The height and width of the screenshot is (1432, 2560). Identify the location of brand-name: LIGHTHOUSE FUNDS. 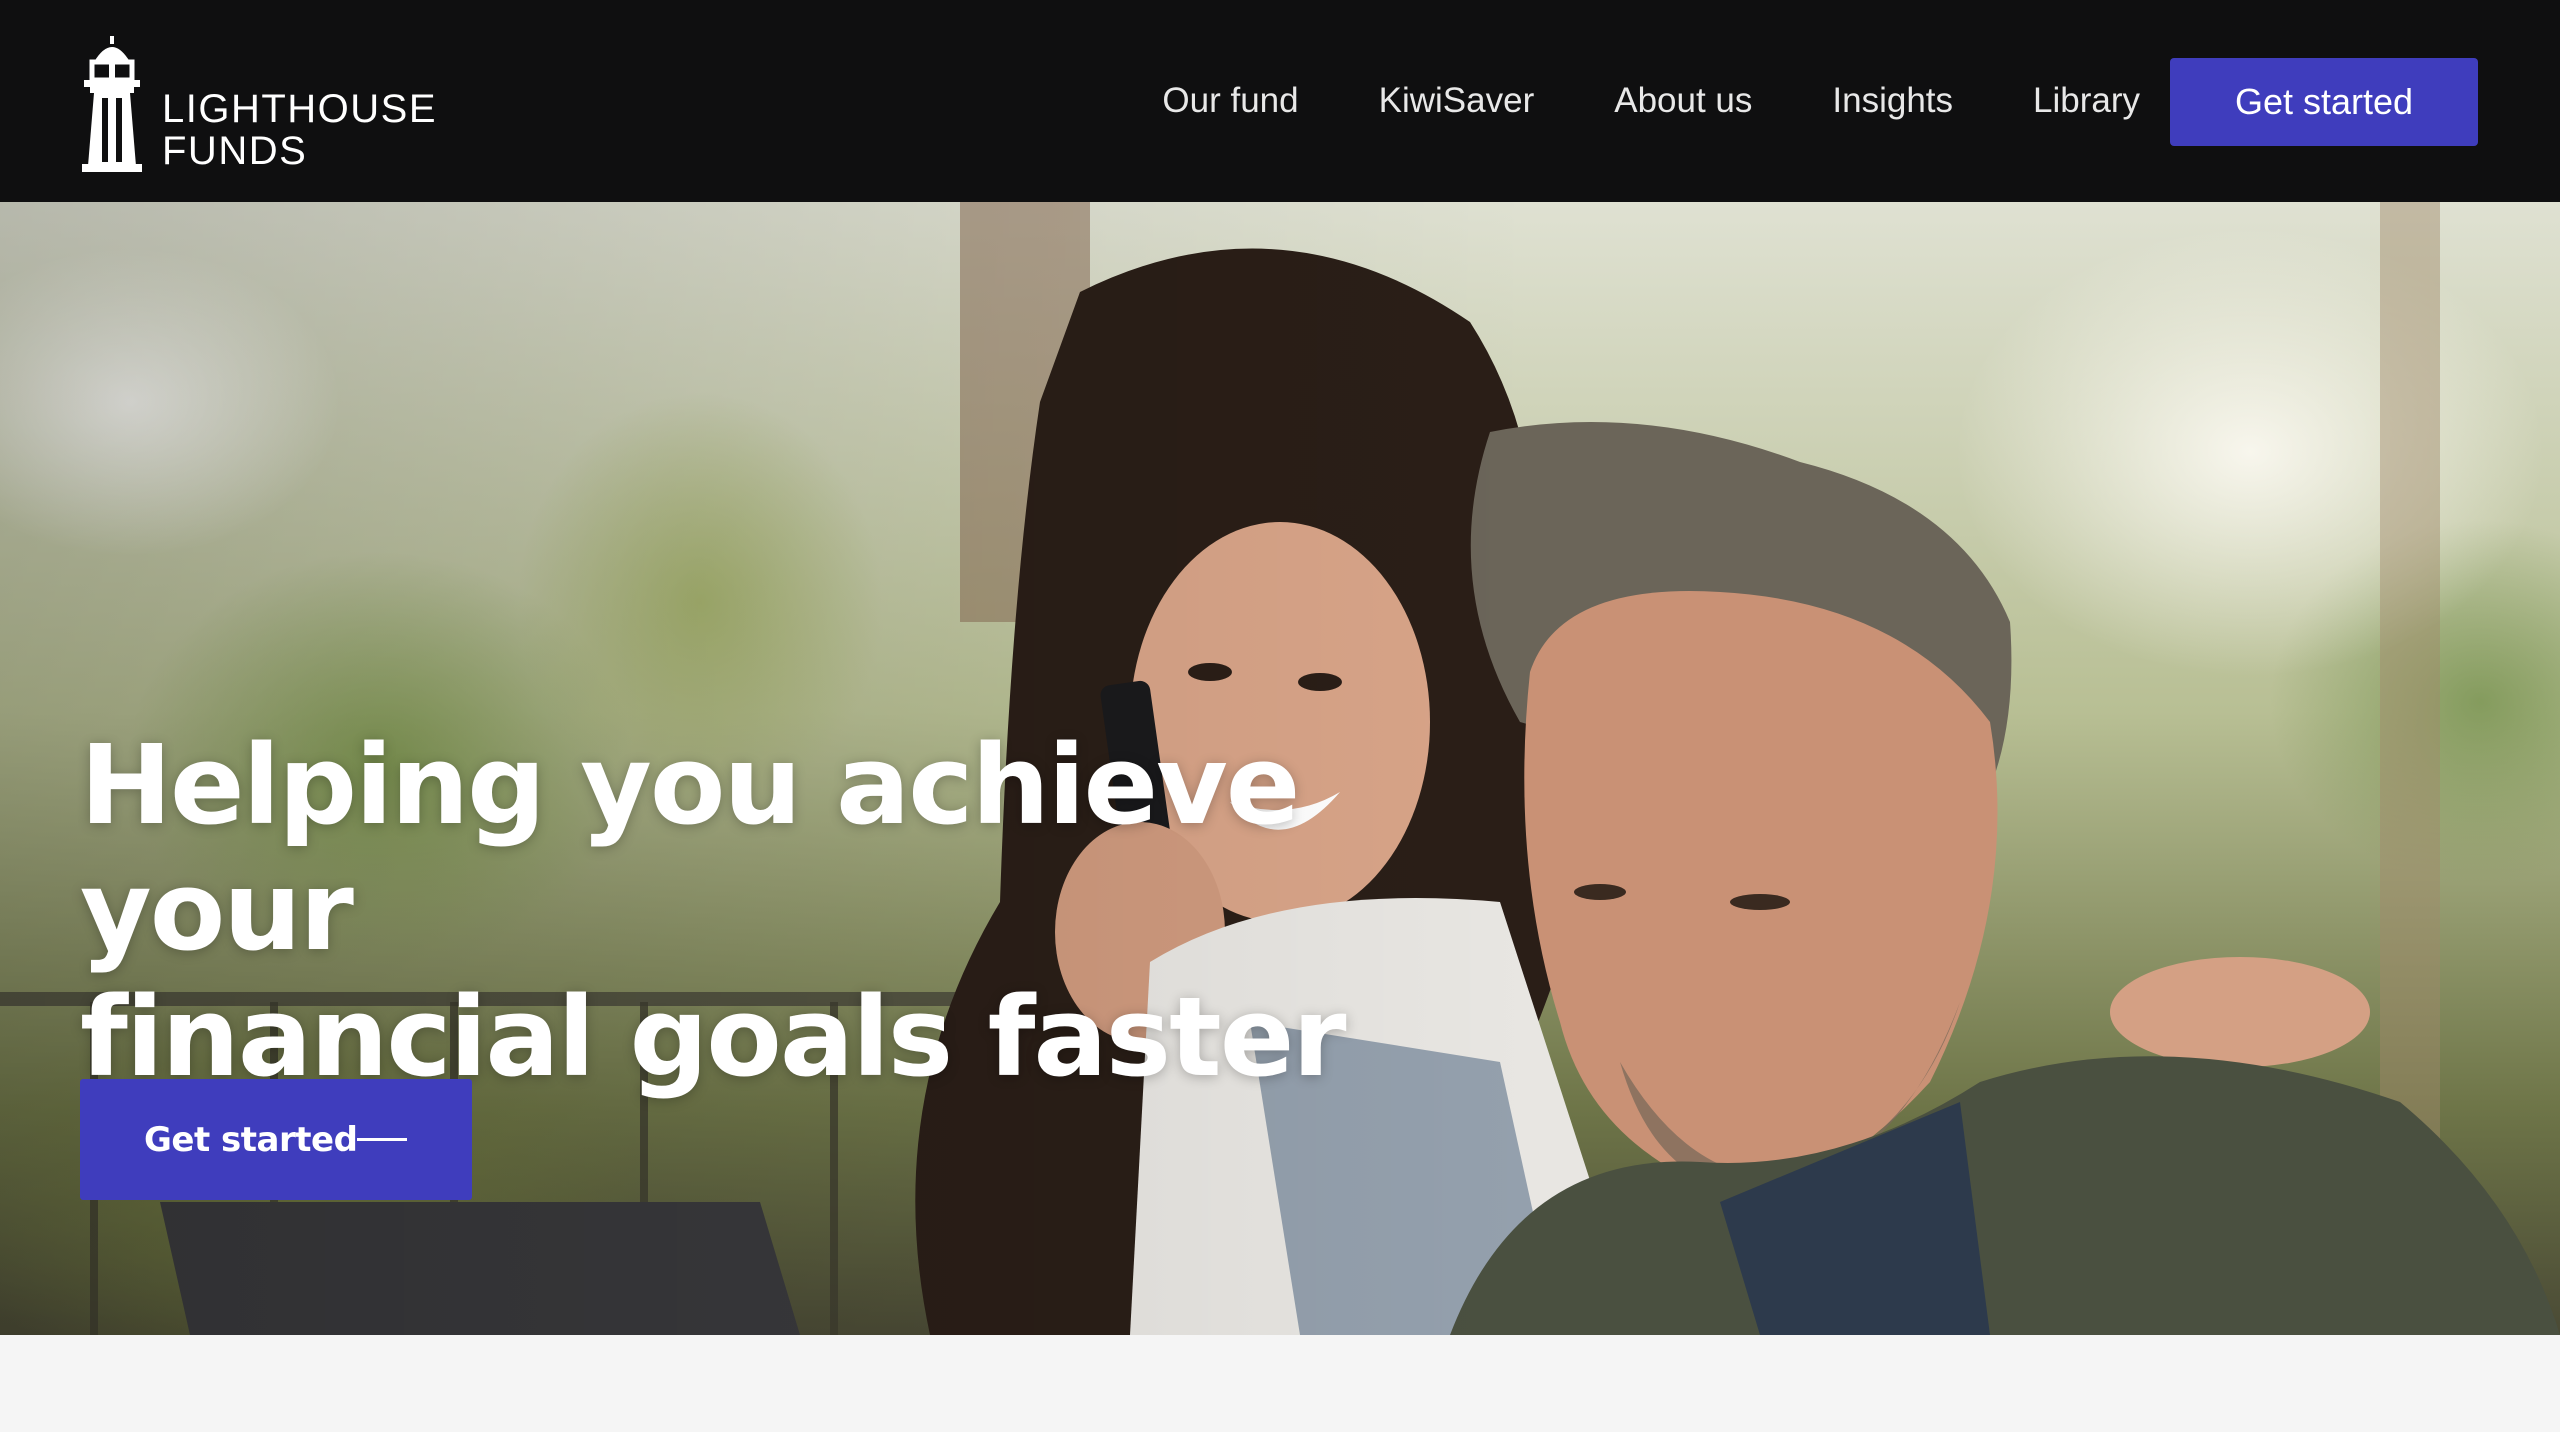
(299, 130).